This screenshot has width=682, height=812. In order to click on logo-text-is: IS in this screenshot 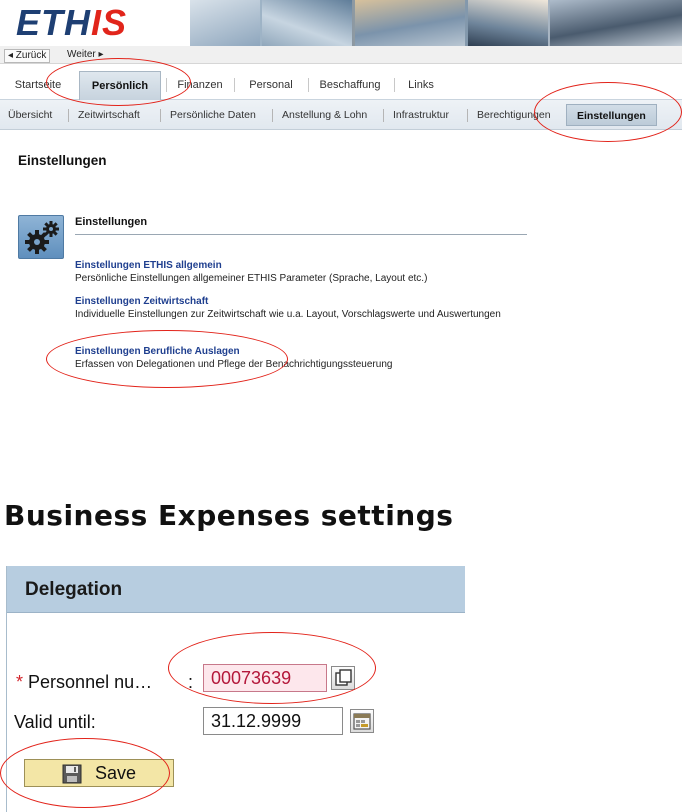, I will do `click(109, 22)`.